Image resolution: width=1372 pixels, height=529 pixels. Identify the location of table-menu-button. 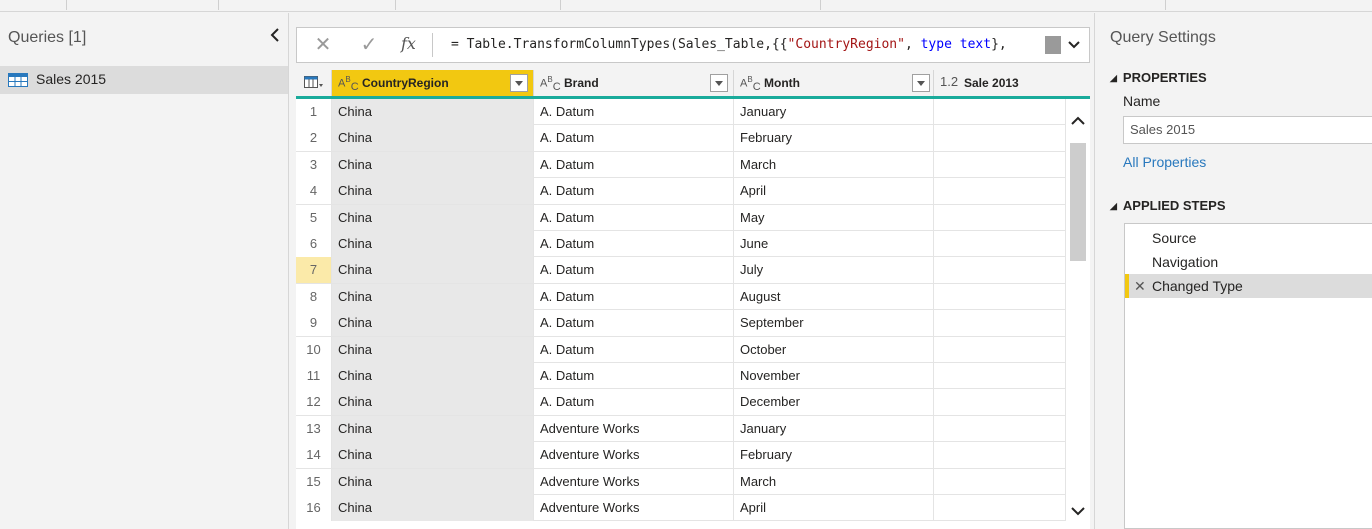
(314, 83).